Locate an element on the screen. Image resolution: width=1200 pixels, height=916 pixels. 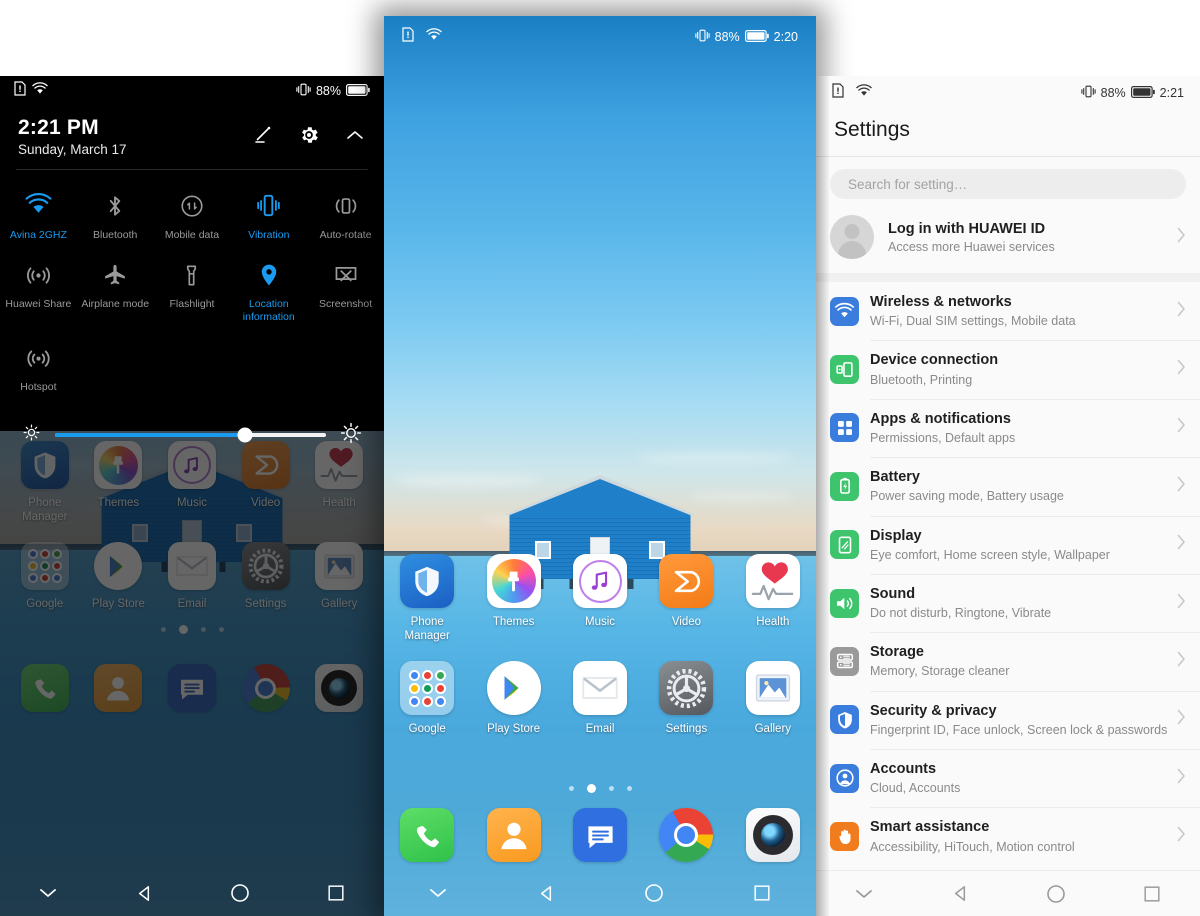
settings-row-sound: Sound Do not disturb, Ringtone, Vibrate is located at coordinates (1008, 602).